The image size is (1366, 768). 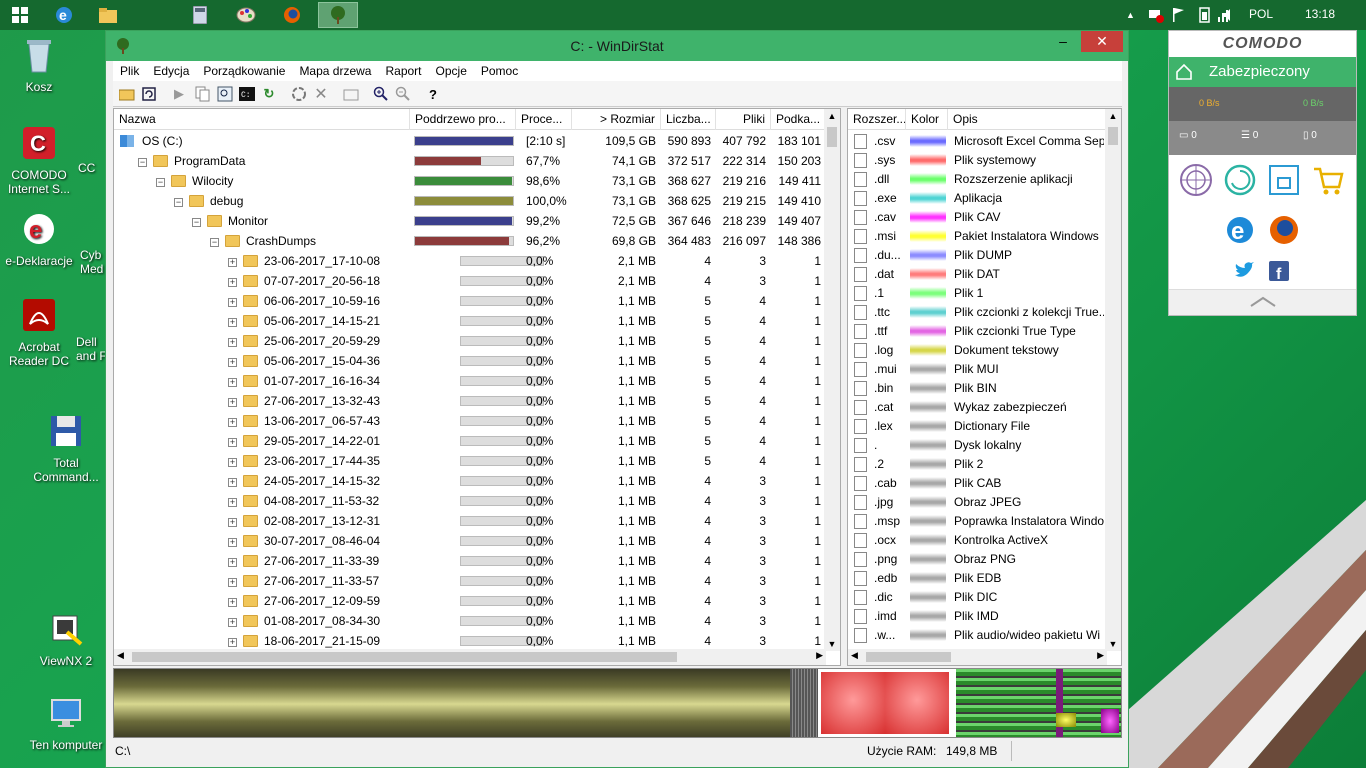 What do you see at coordinates (319, 301) in the screenshot?
I see `tree-row-name: +06-06-2017_10-59-16` at bounding box center [319, 301].